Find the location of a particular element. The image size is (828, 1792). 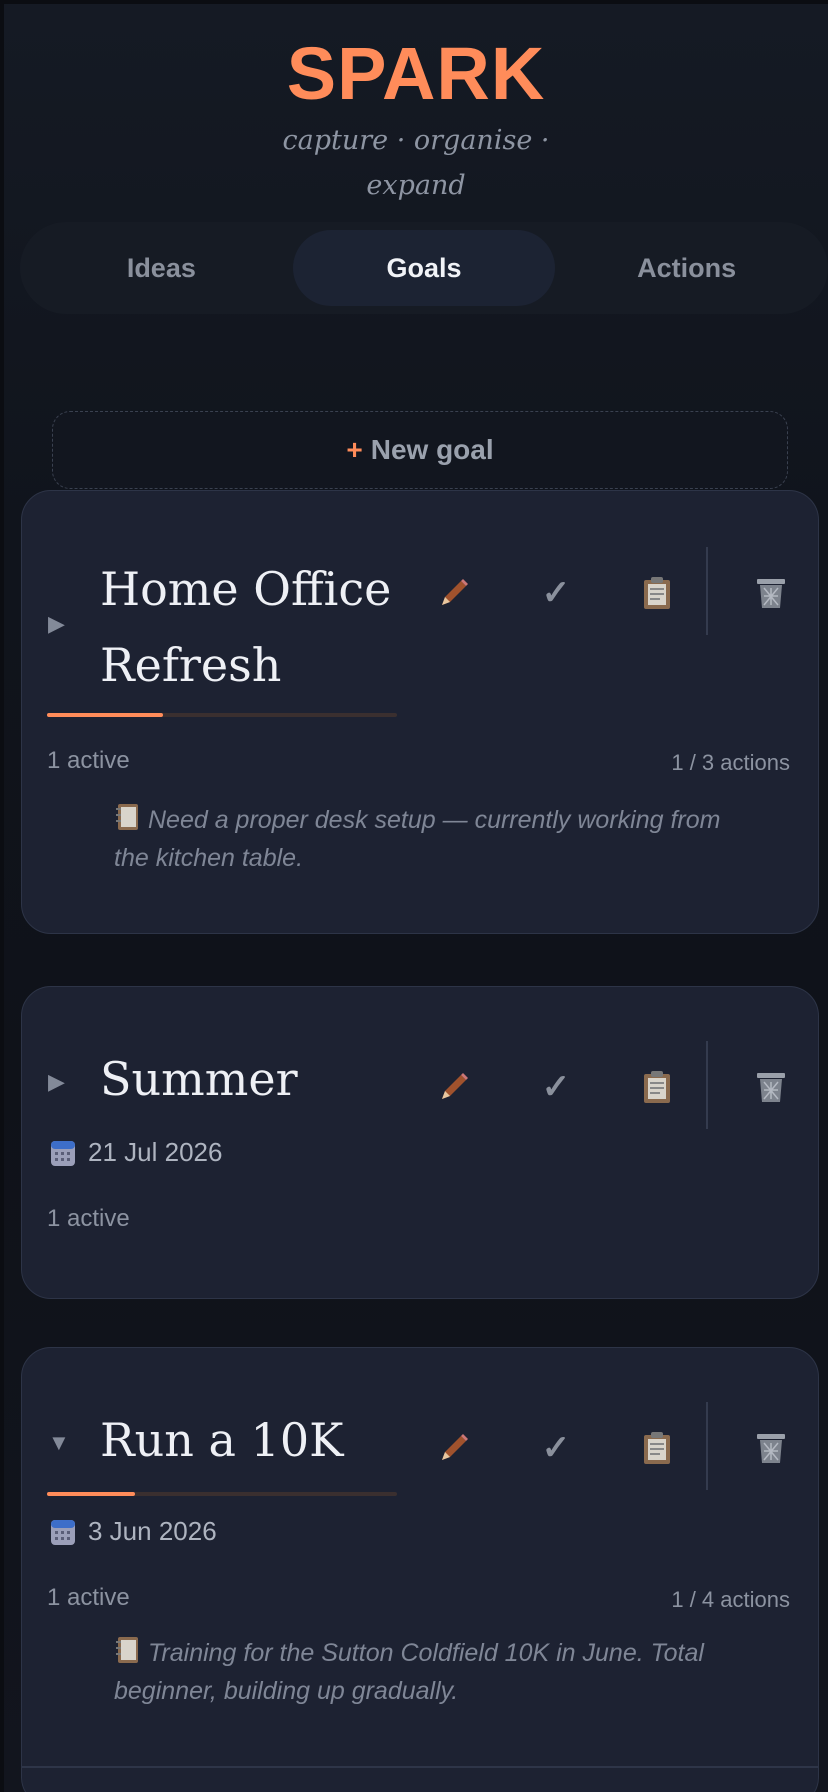

card-section-divider is located at coordinates (420, 1767).